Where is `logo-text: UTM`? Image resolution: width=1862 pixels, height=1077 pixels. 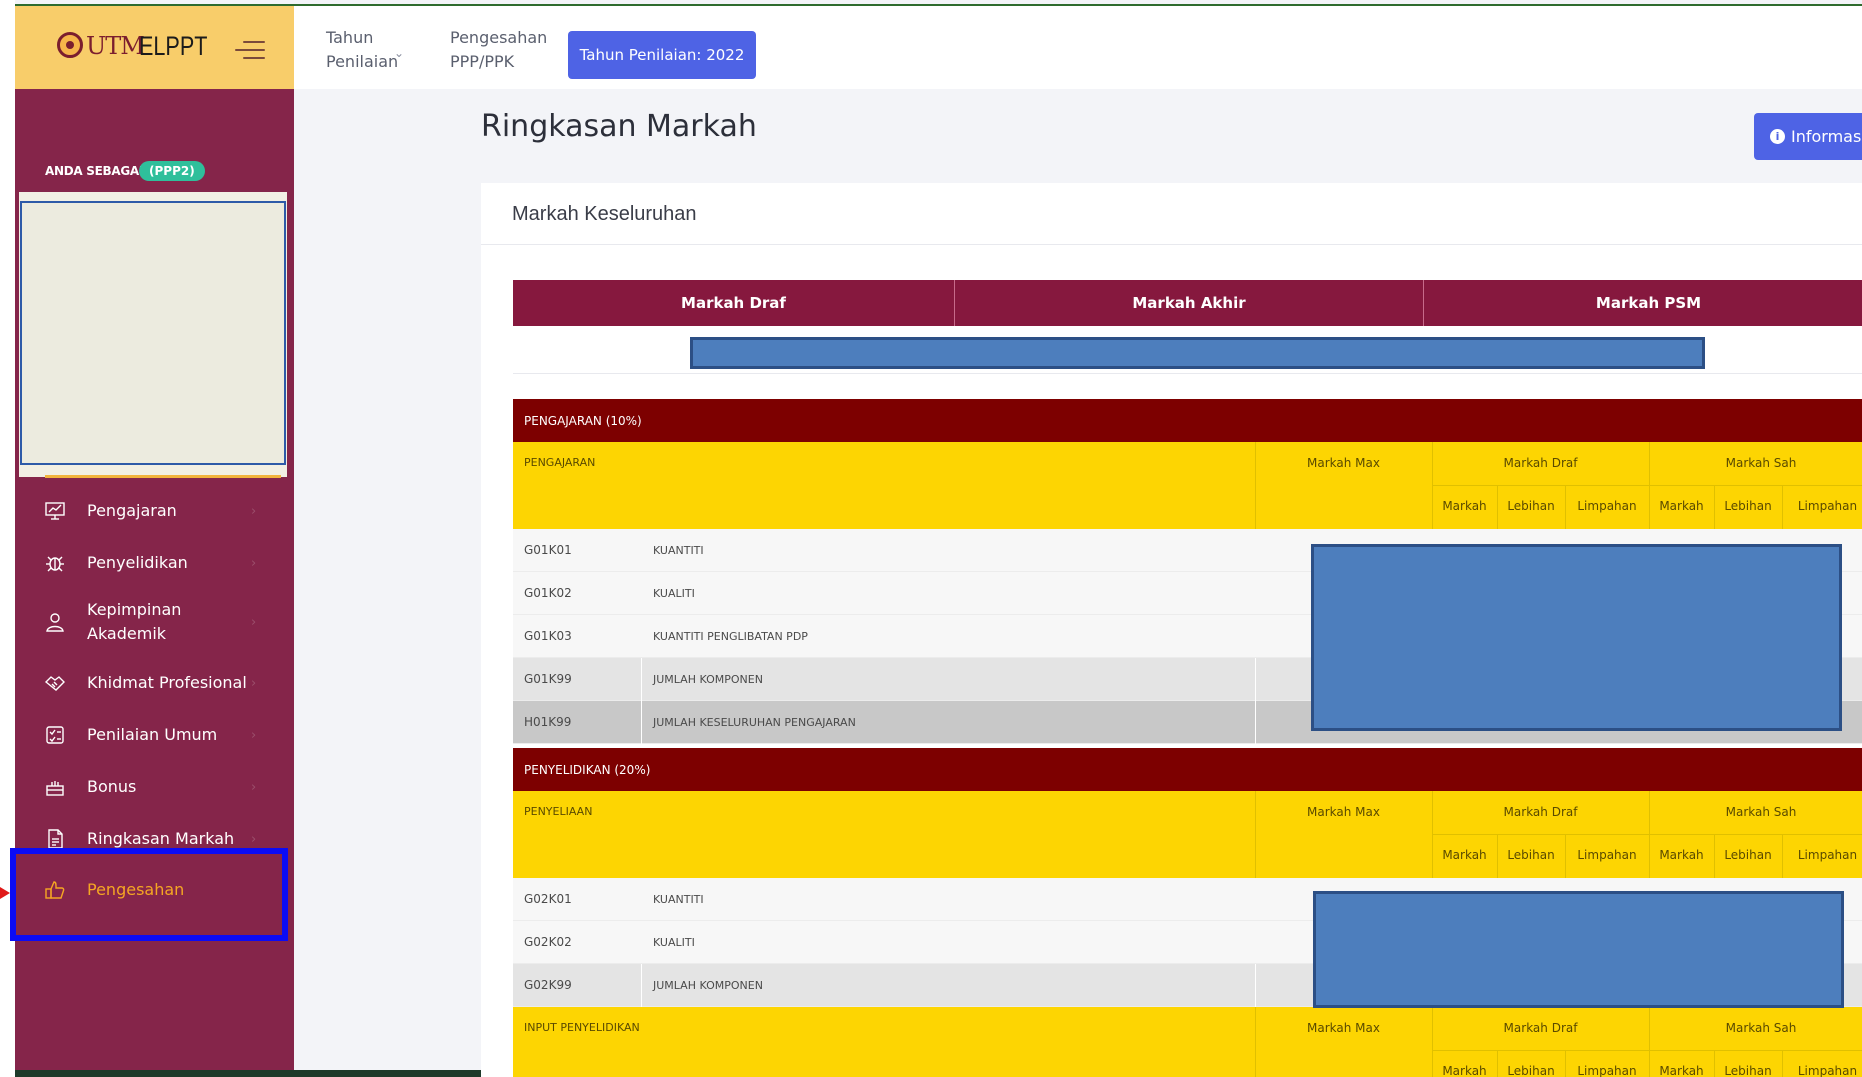
logo-text: UTM is located at coordinates (115, 46).